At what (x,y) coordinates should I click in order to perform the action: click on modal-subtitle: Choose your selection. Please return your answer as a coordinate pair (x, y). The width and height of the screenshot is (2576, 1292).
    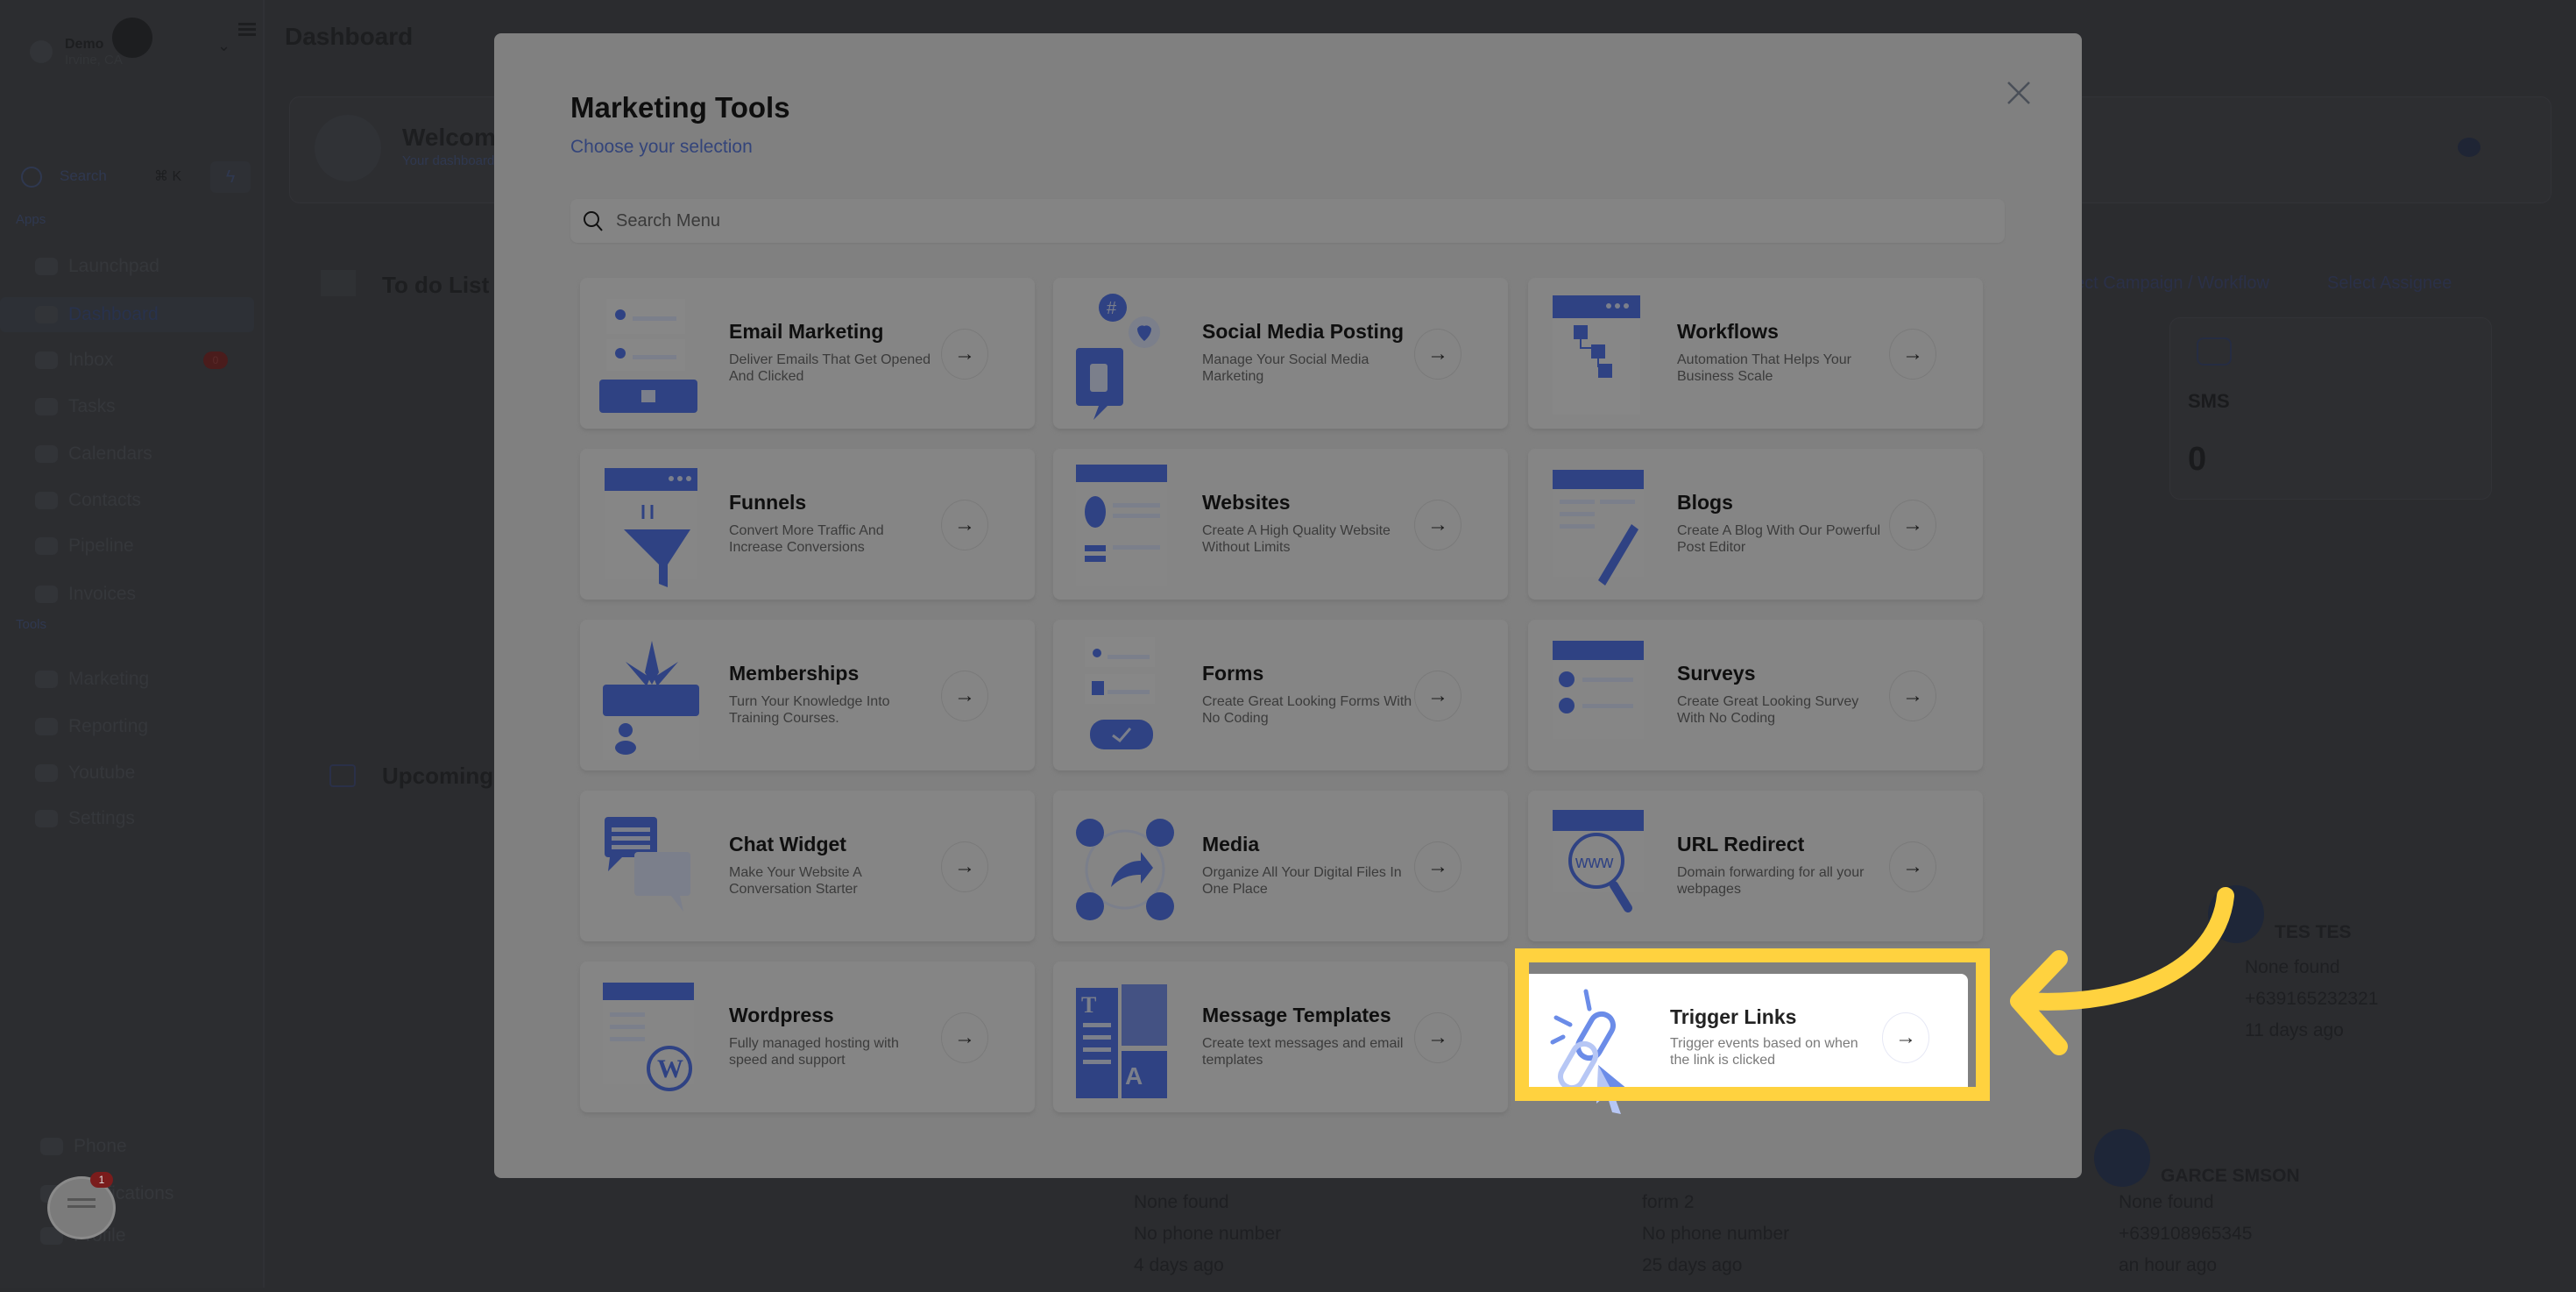
    Looking at the image, I should click on (661, 147).